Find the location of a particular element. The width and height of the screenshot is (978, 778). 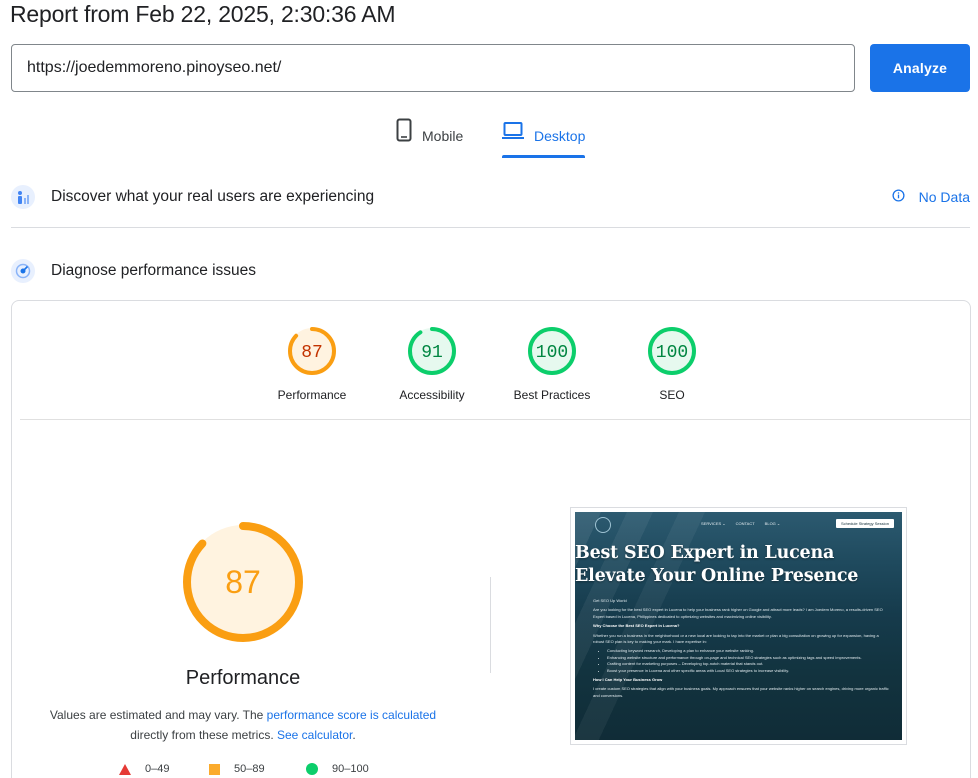

gauge-best-practices: 100 Best Practices is located at coordinates (552, 363).